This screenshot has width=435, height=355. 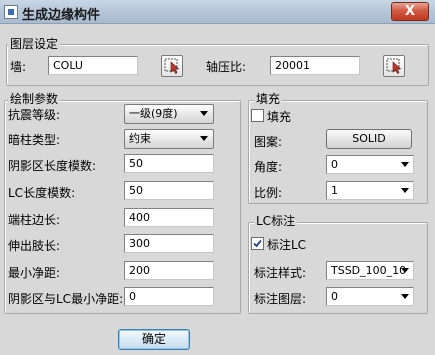 What do you see at coordinates (169, 243) in the screenshot?
I see `extension-limb-input: 300` at bounding box center [169, 243].